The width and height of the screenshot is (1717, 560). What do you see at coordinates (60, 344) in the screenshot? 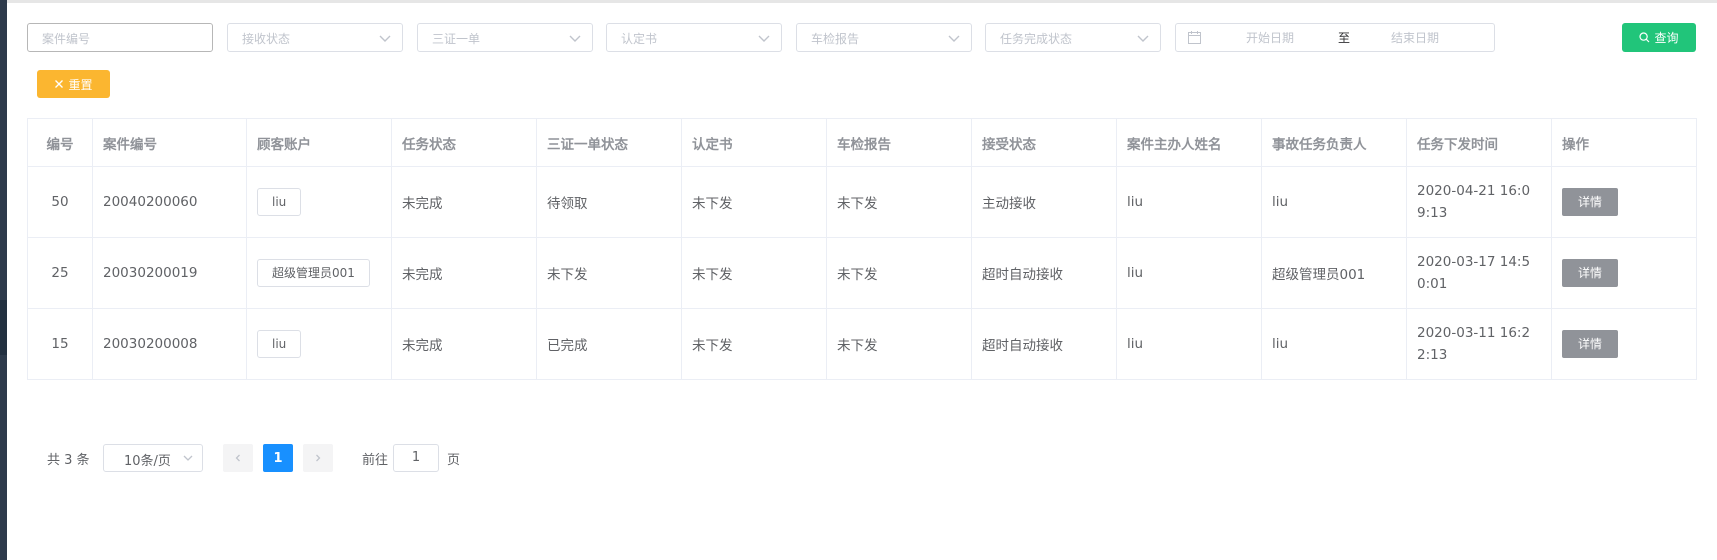
I see `cell-id: 15` at bounding box center [60, 344].